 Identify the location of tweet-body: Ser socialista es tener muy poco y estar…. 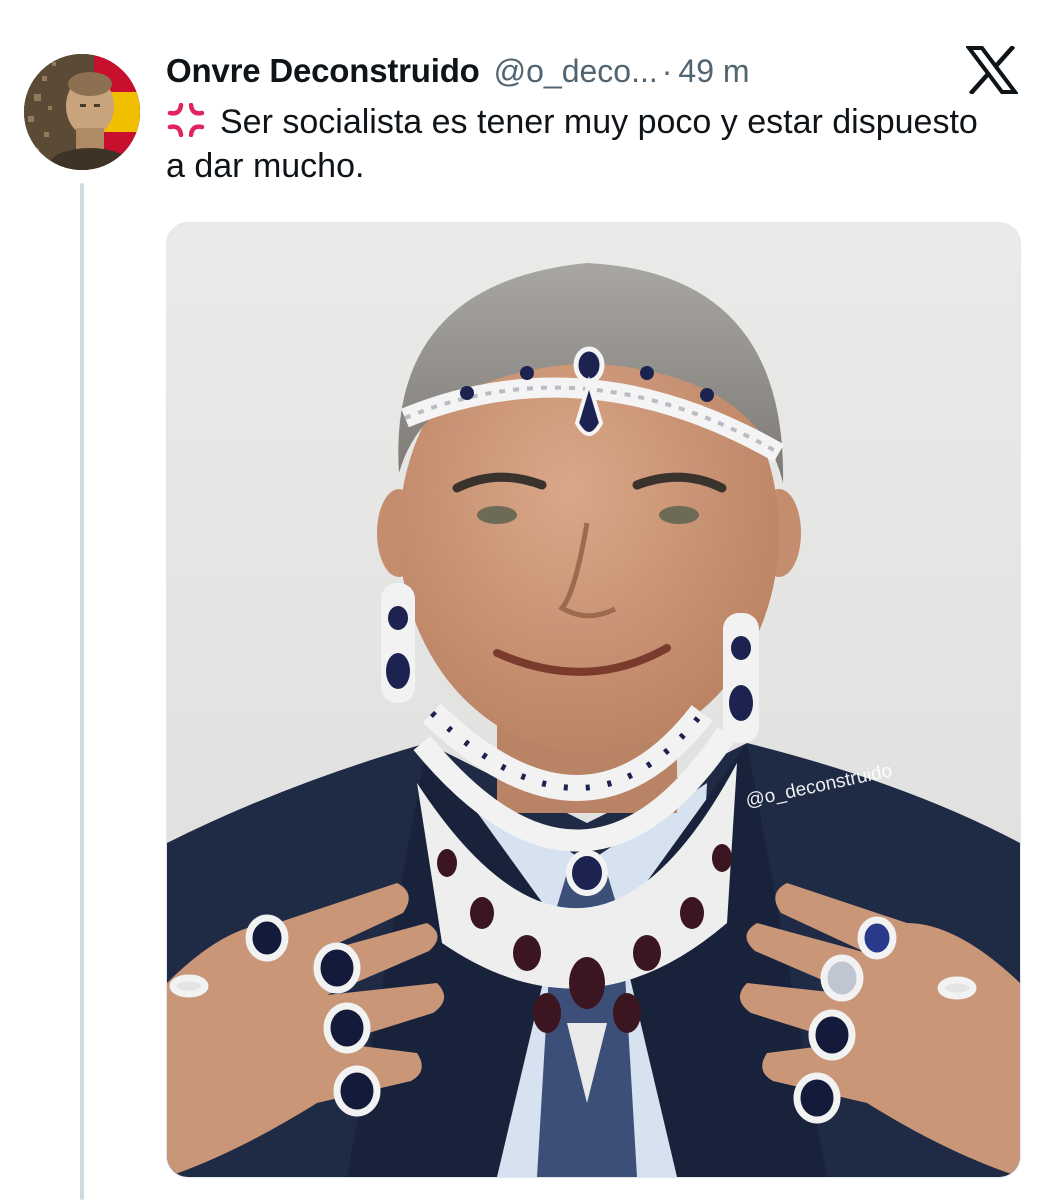
(572, 144).